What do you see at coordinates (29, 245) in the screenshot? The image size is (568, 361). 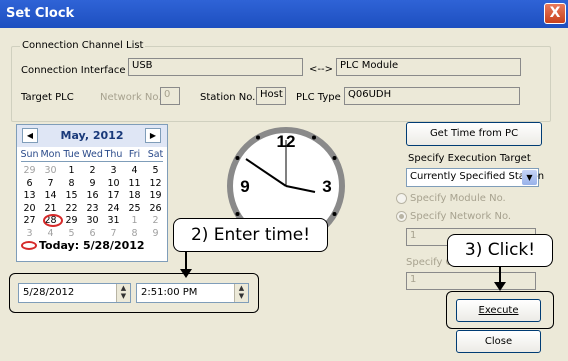 I see `today-marker-icon` at bounding box center [29, 245].